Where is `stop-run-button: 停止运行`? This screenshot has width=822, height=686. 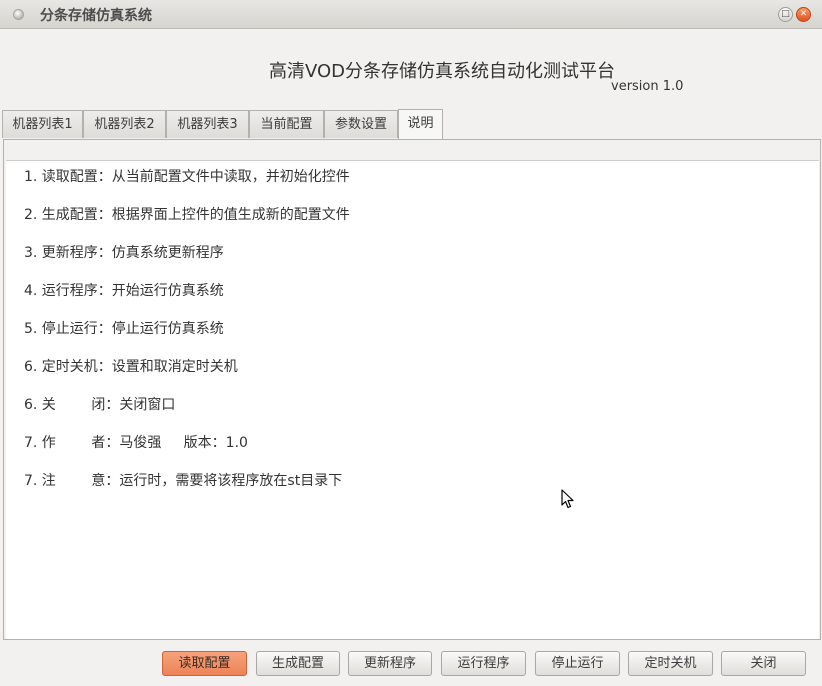 stop-run-button: 停止运行 is located at coordinates (577, 663).